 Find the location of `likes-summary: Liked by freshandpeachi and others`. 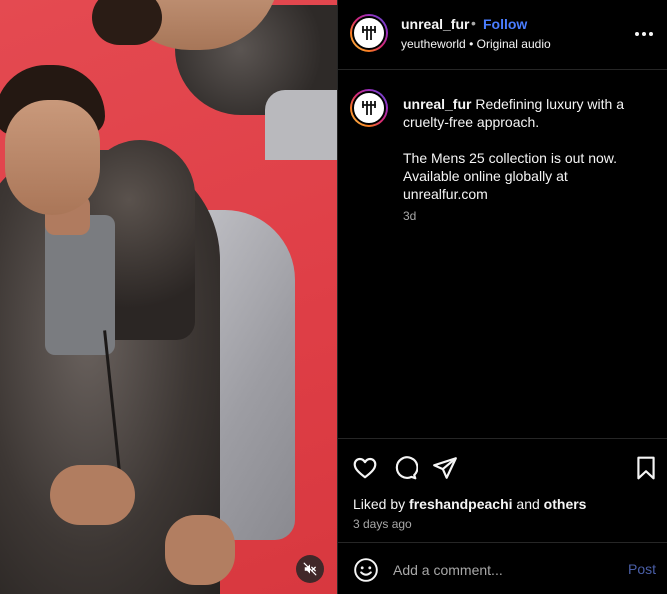

likes-summary: Liked by freshandpeachi and others is located at coordinates (469, 504).